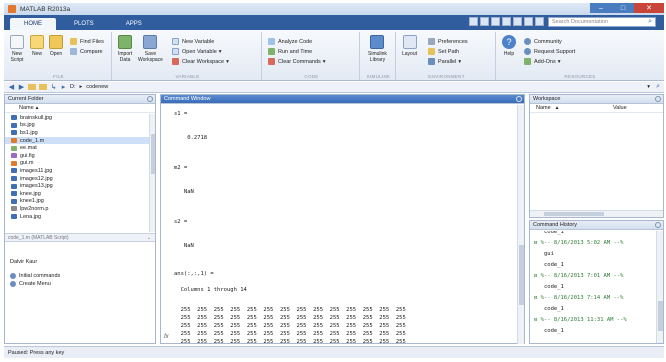 The width and height of the screenshot is (666, 362). I want to click on fx-prompt-icon: fx, so click(166, 337).